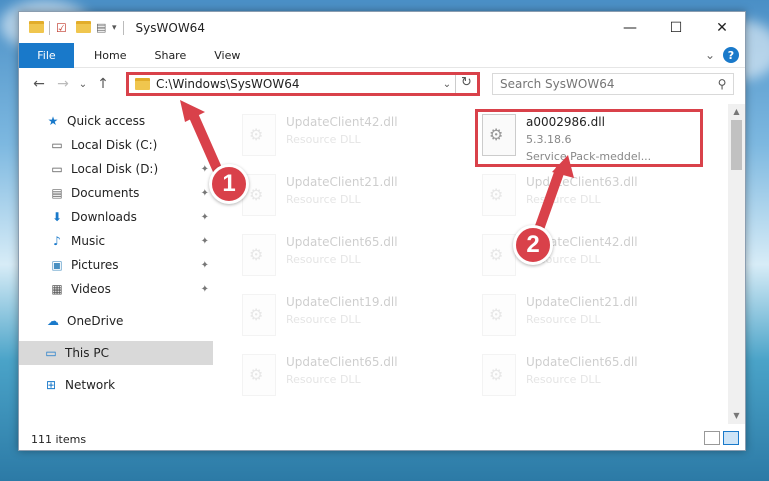  What do you see at coordinates (722, 55) in the screenshot?
I see `ribbon-controls: ⌄ ?` at bounding box center [722, 55].